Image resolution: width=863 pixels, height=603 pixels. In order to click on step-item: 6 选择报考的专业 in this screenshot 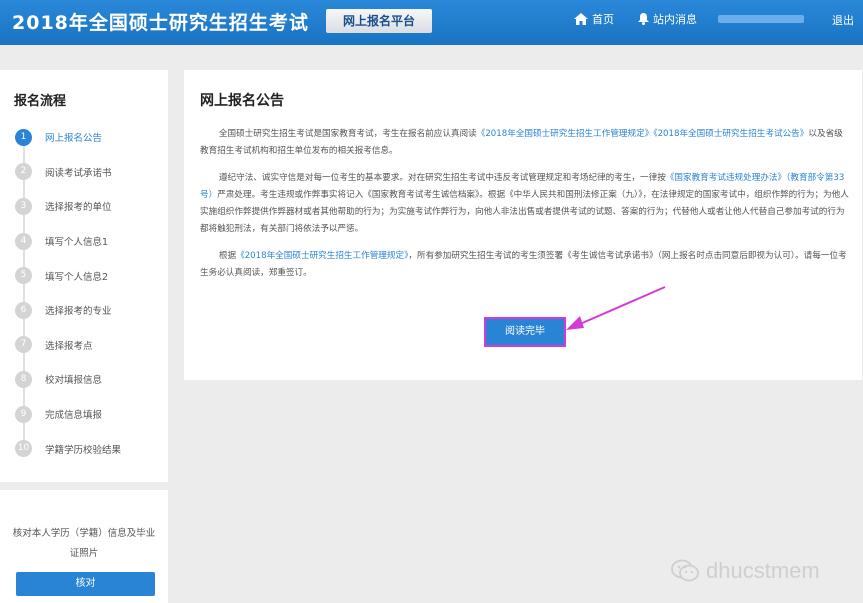, I will do `click(84, 310)`.